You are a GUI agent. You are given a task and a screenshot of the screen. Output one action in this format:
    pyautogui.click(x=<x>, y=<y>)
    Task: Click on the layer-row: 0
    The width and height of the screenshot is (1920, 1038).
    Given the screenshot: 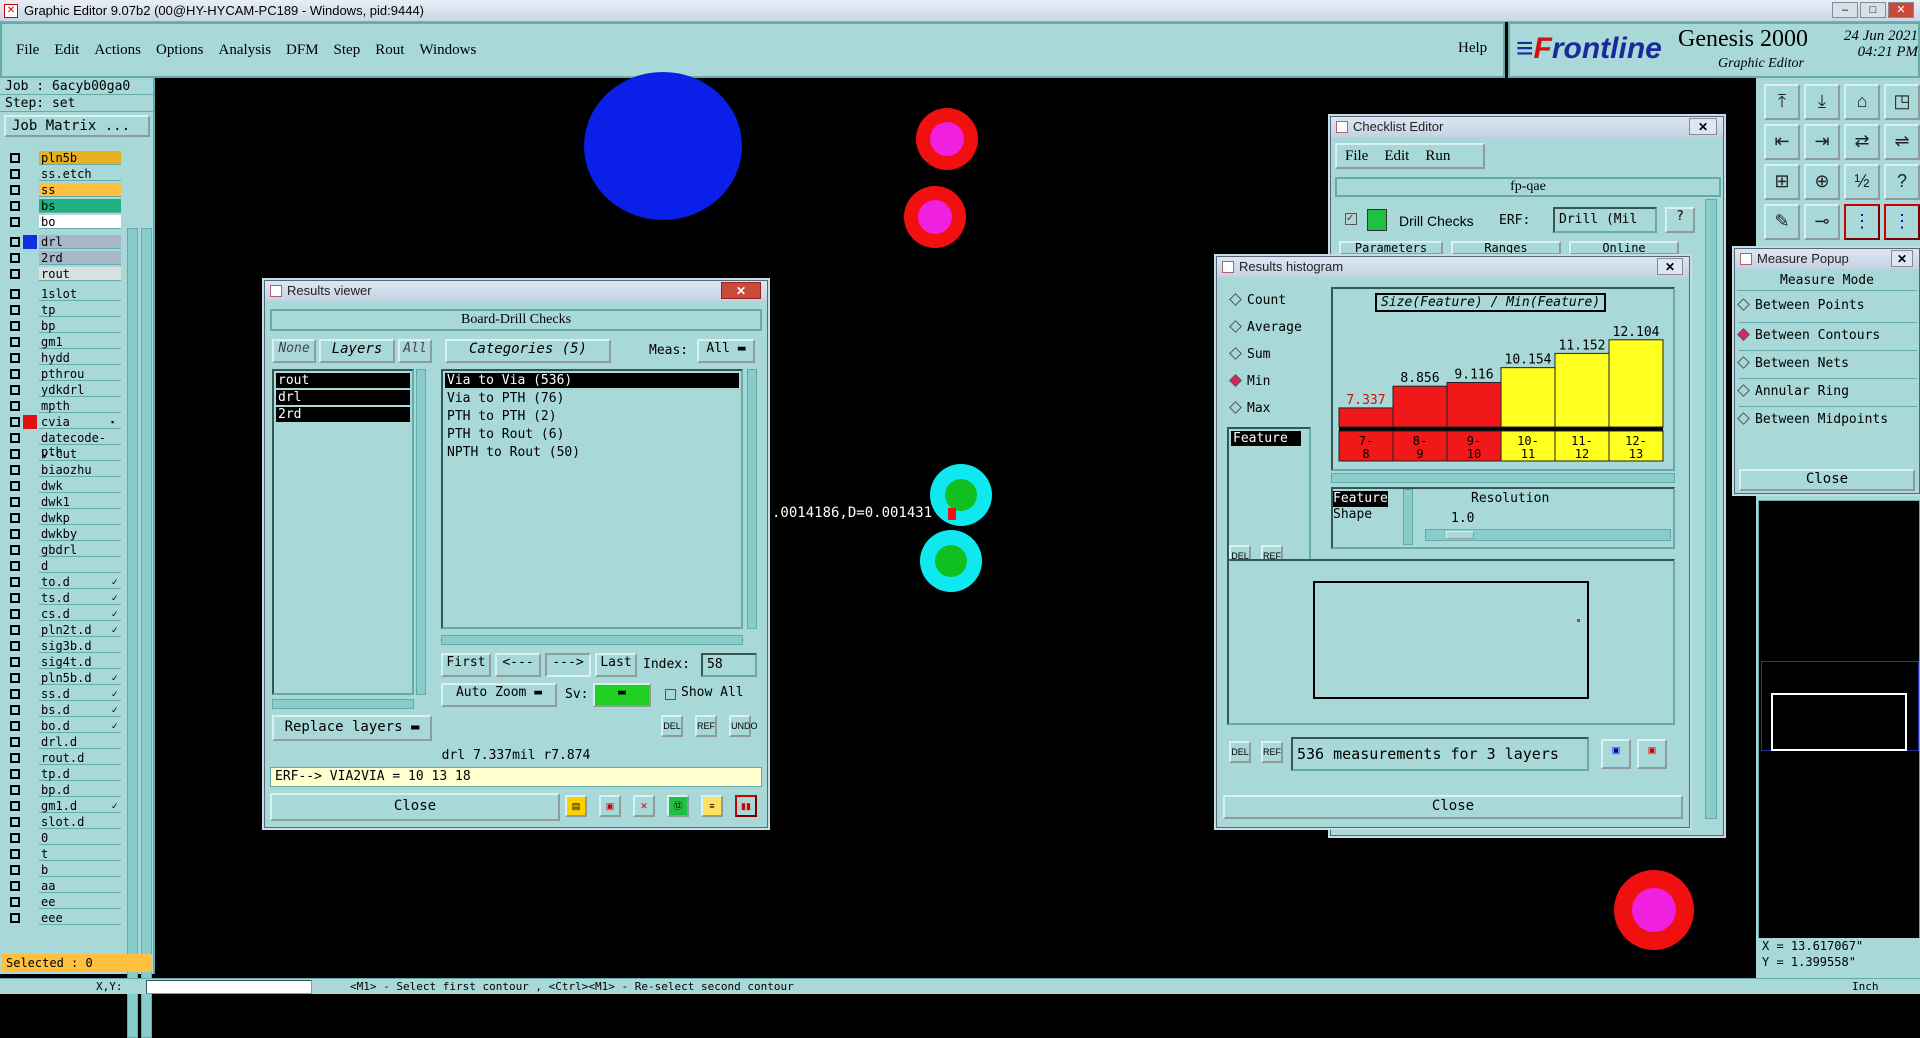 What is the action you would take?
    pyautogui.click(x=64, y=838)
    